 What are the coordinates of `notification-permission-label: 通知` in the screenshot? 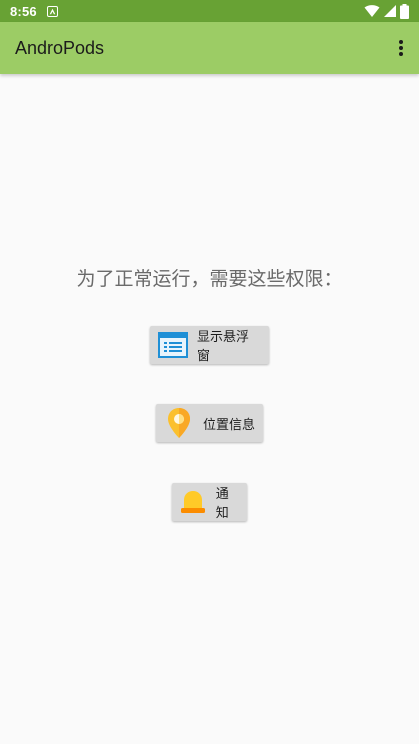 It's located at (222, 504).